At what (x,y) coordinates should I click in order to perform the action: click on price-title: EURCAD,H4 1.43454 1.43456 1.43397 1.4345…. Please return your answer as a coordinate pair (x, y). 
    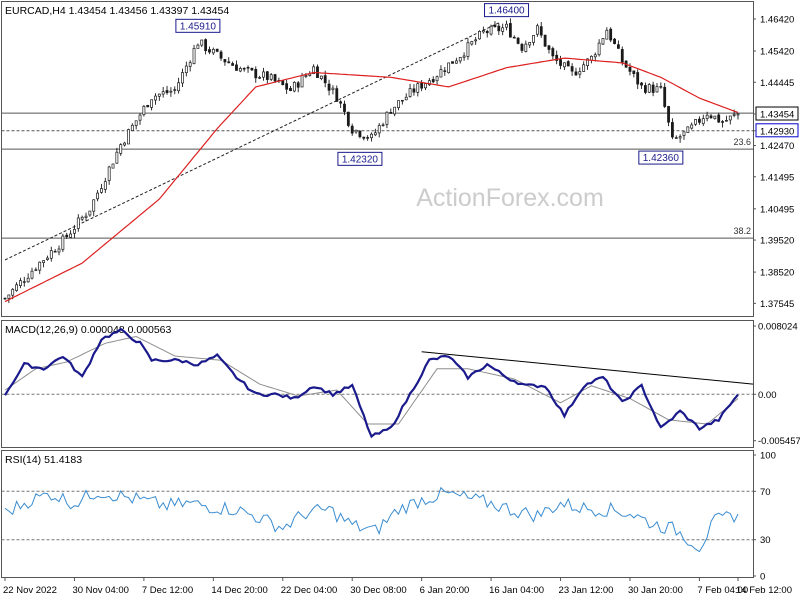
    Looking at the image, I should click on (117, 11).